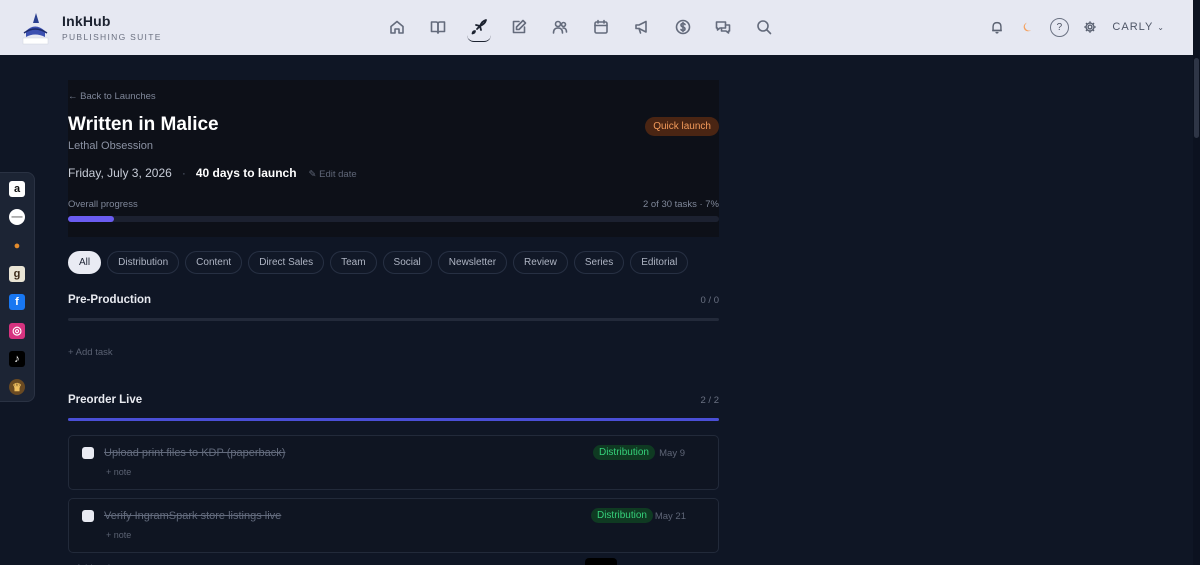 This screenshot has height=565, width=1200. I want to click on help-icon: ?, so click(1059, 27).